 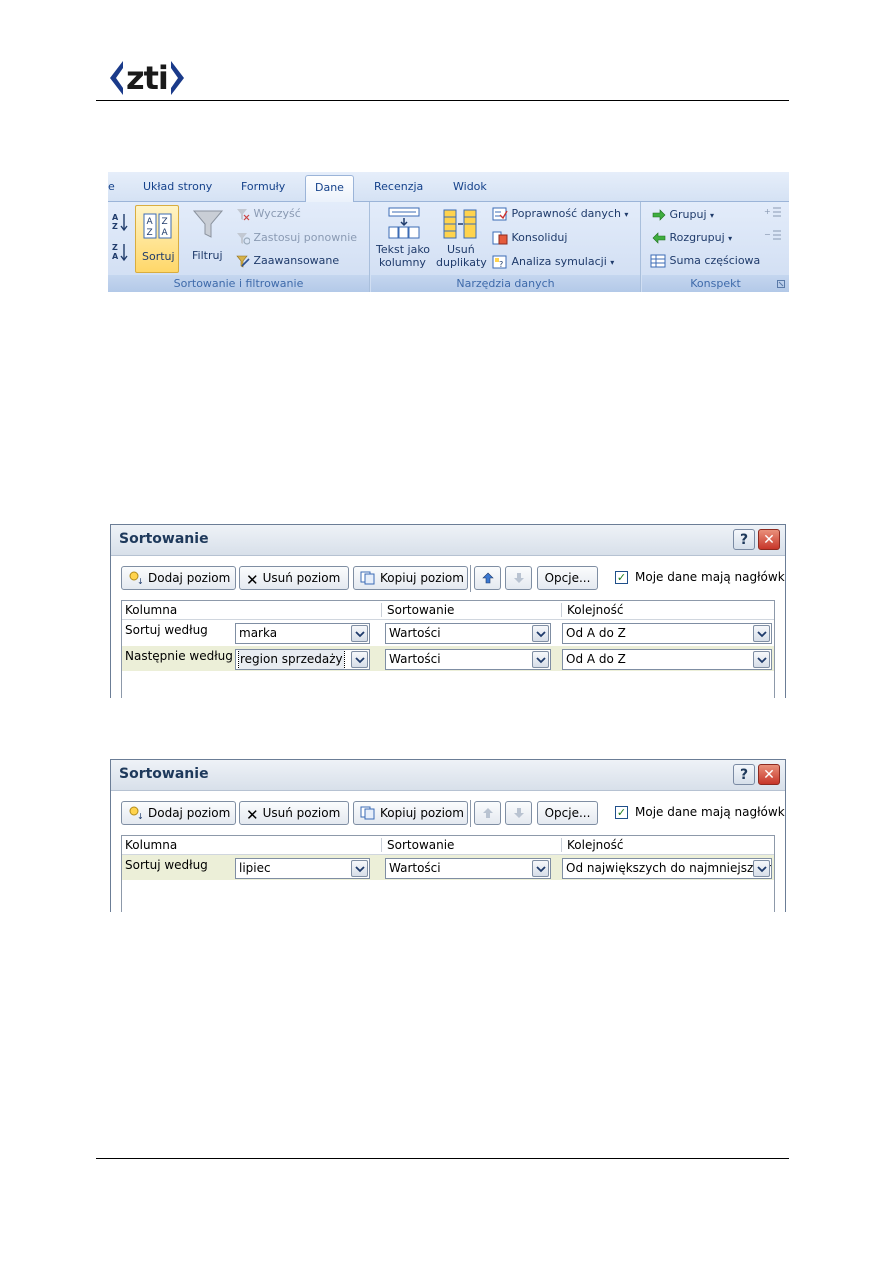 I want to click on order-select: Od największych do najmniejszych, so click(x=667, y=868).